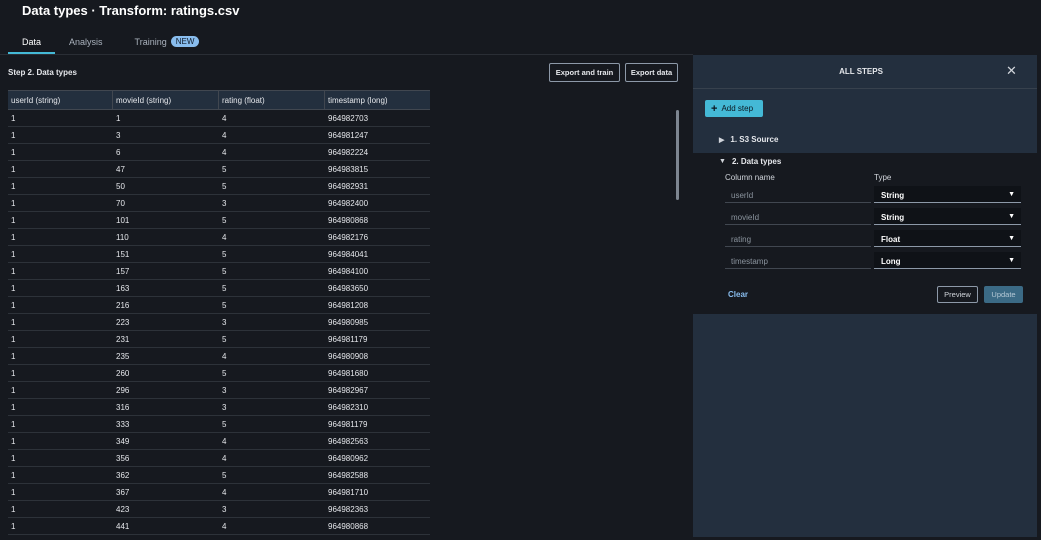  I want to click on table-row: 1 235 4 964980908, so click(219, 356).